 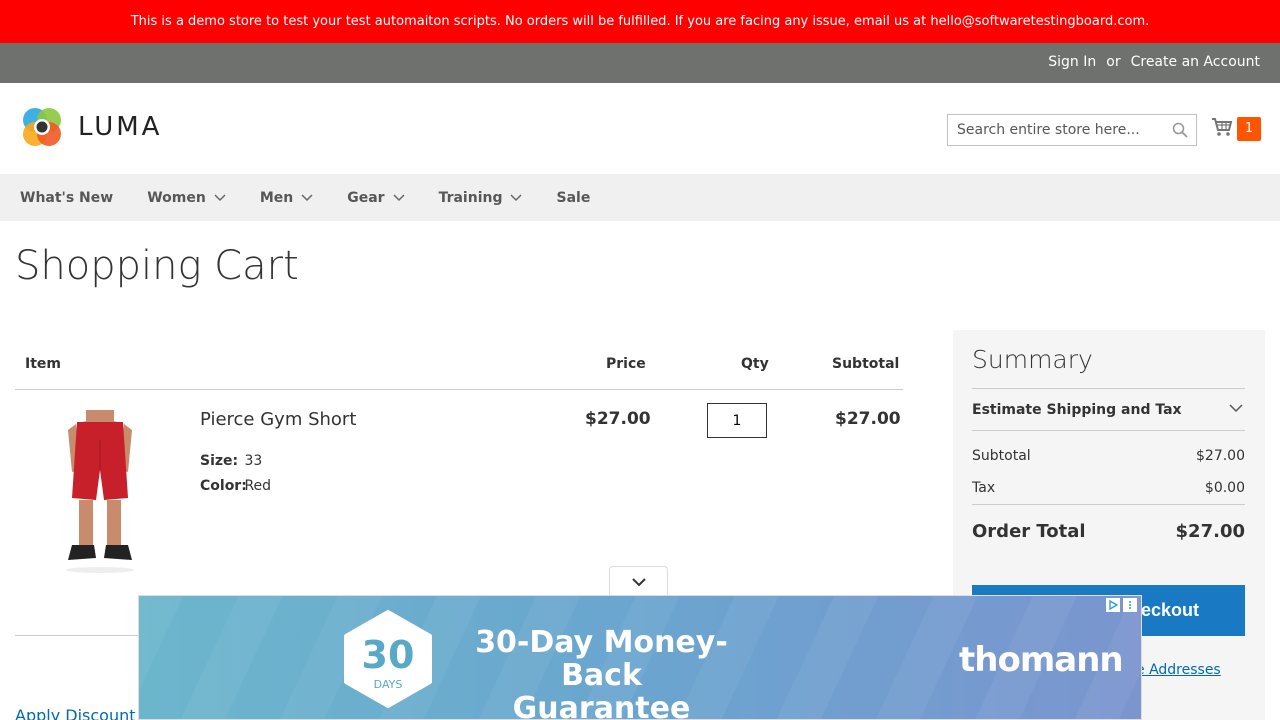 I want to click on nav-item-sale: Sale, so click(x=573, y=198).